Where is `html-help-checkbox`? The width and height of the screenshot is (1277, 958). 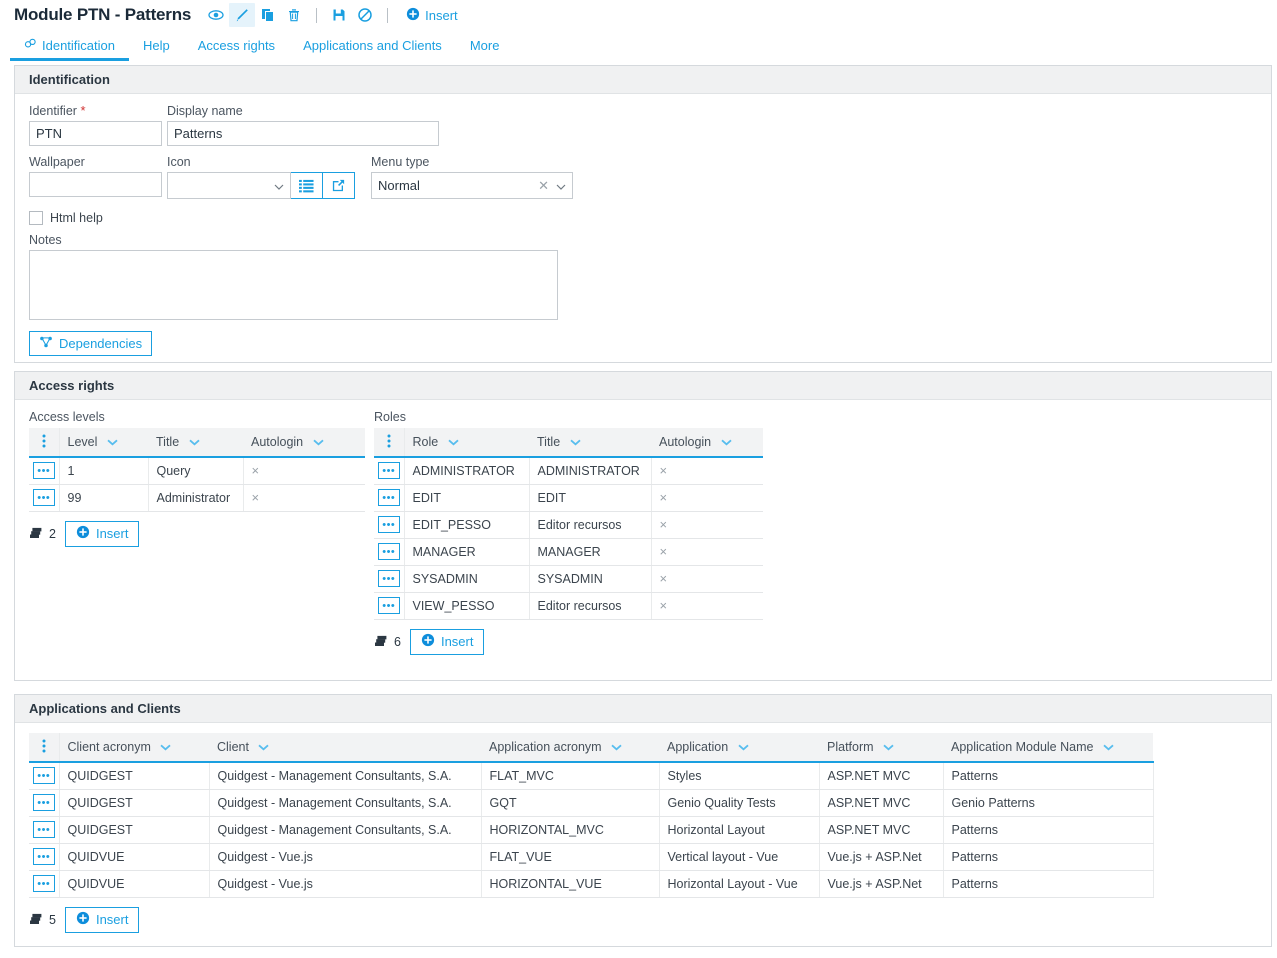 html-help-checkbox is located at coordinates (36, 218).